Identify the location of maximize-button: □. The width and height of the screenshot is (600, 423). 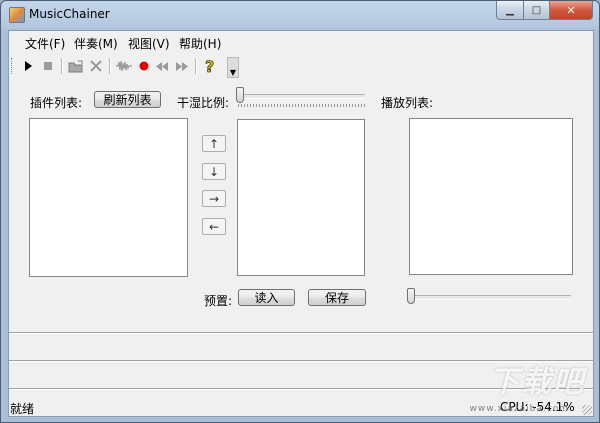
(537, 10).